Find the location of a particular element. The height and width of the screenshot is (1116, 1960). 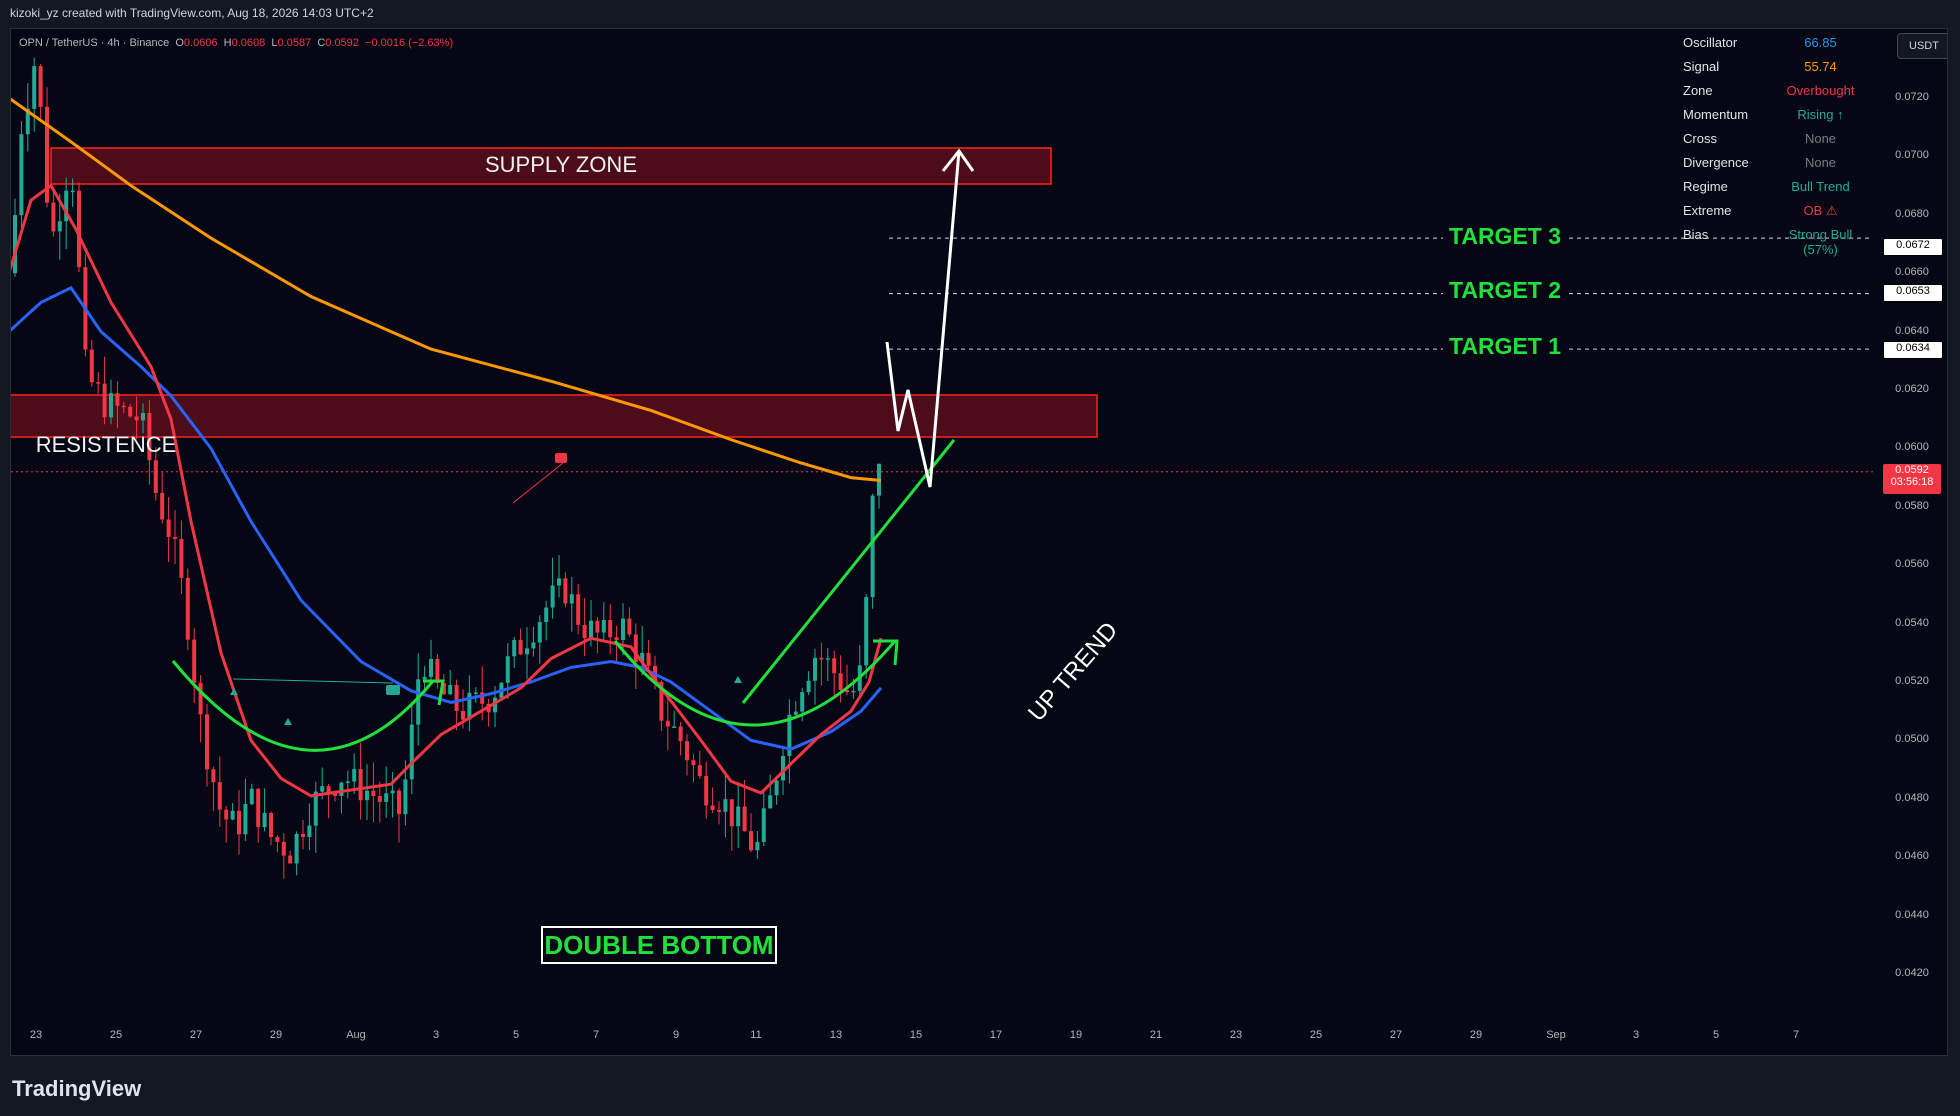

time-tick: Sep is located at coordinates (1556, 1035).